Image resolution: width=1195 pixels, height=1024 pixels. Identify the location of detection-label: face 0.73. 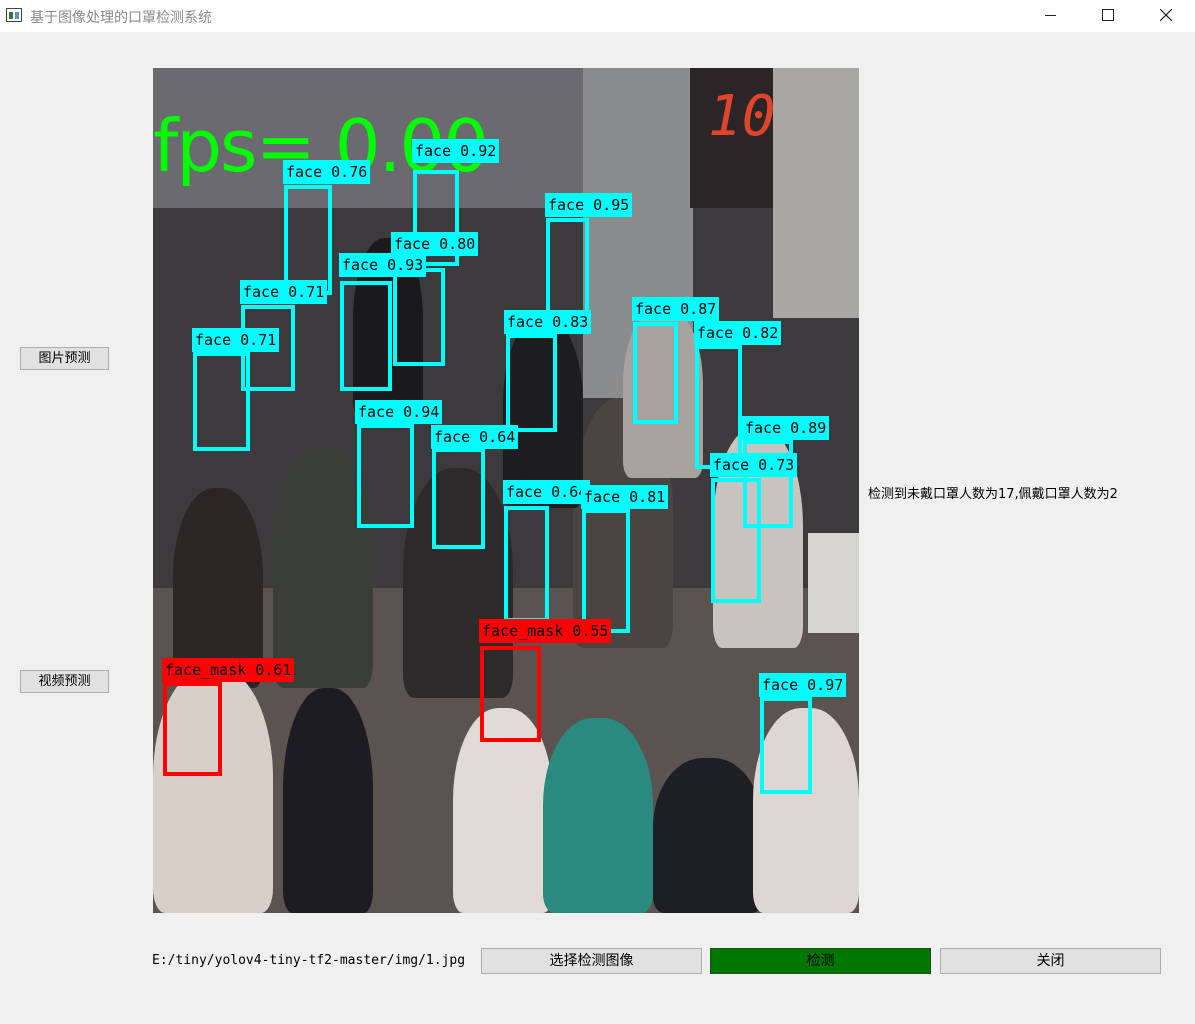
(754, 465).